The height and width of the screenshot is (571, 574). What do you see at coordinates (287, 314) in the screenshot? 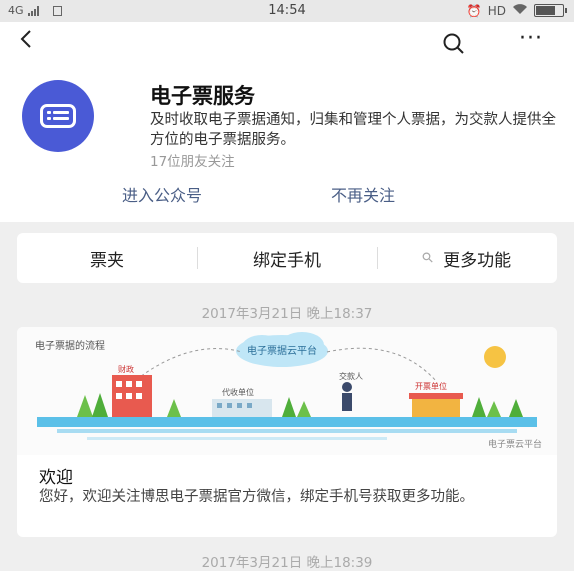
I see `message-timestamp: 2017年3月21日 晚上18:37` at bounding box center [287, 314].